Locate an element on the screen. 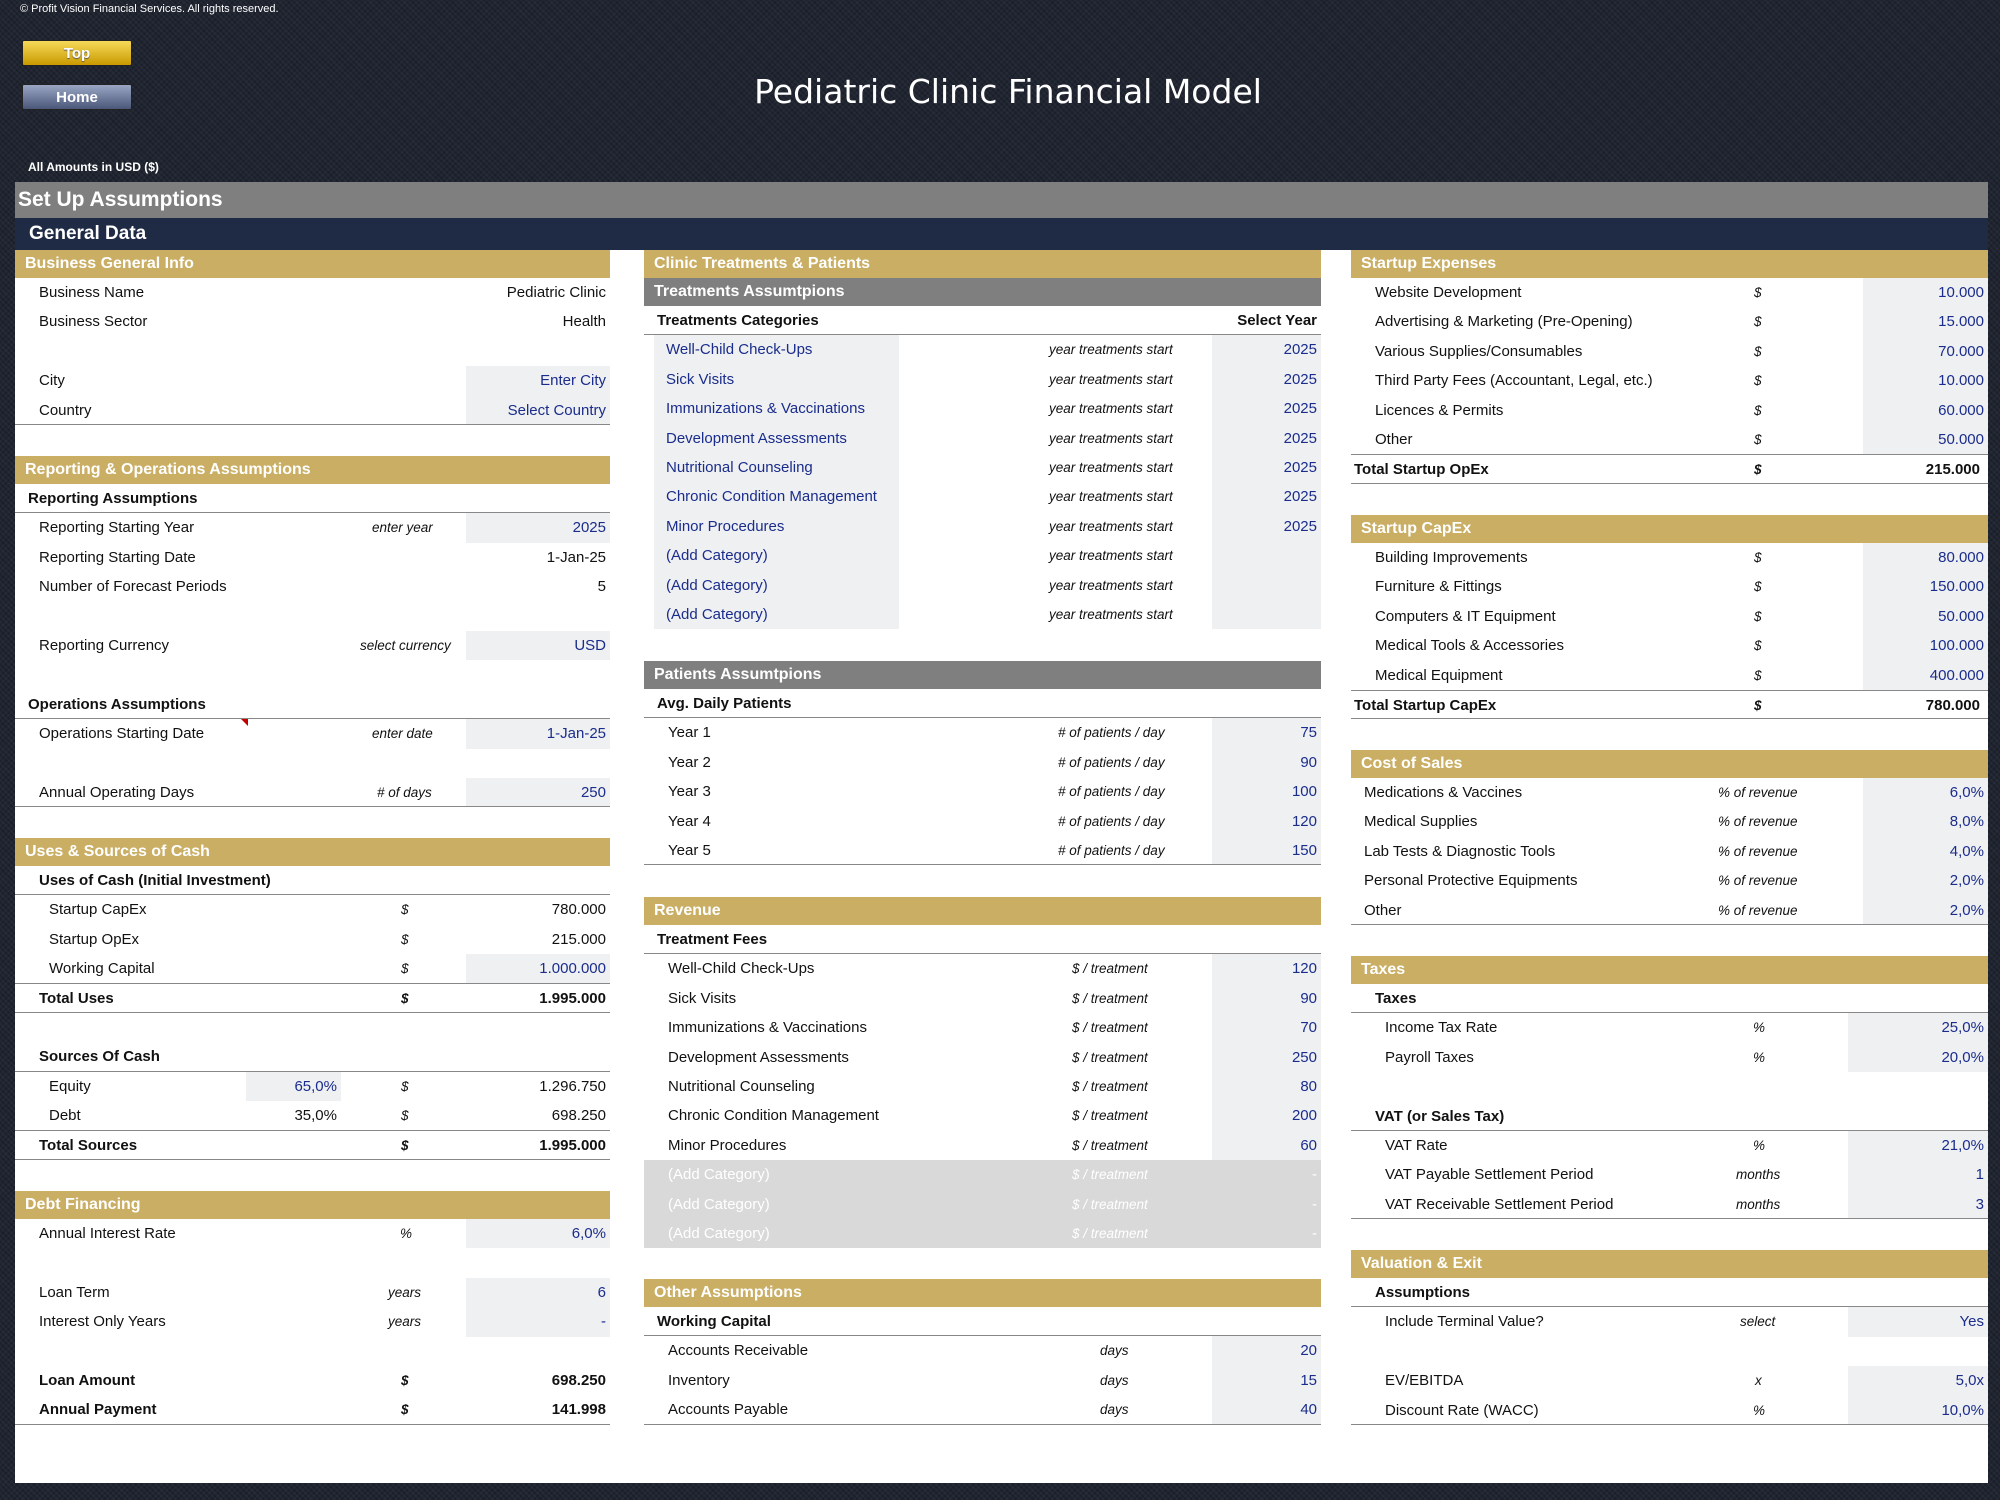 This screenshot has height=1500, width=2000. startup-capex-input: 50.000 is located at coordinates (1925, 616).